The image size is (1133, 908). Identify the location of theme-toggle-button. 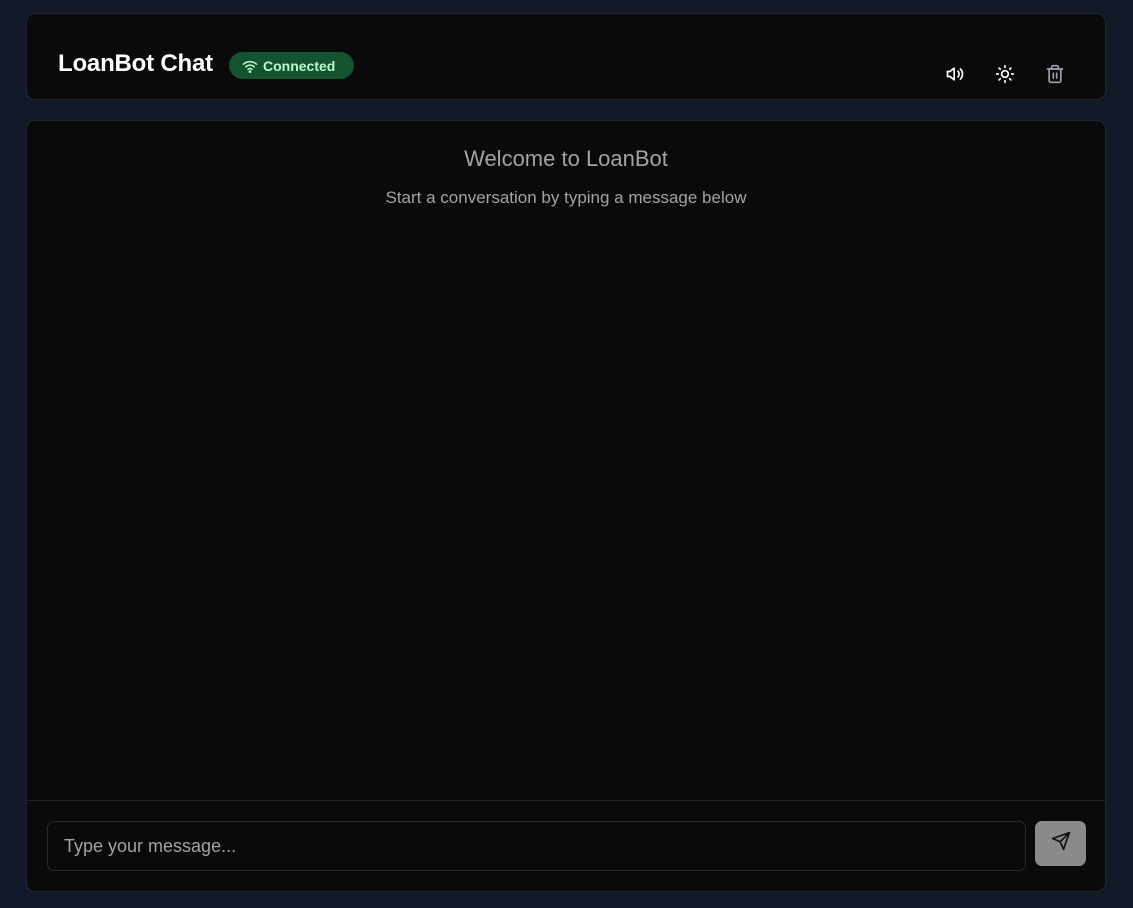
(1005, 76).